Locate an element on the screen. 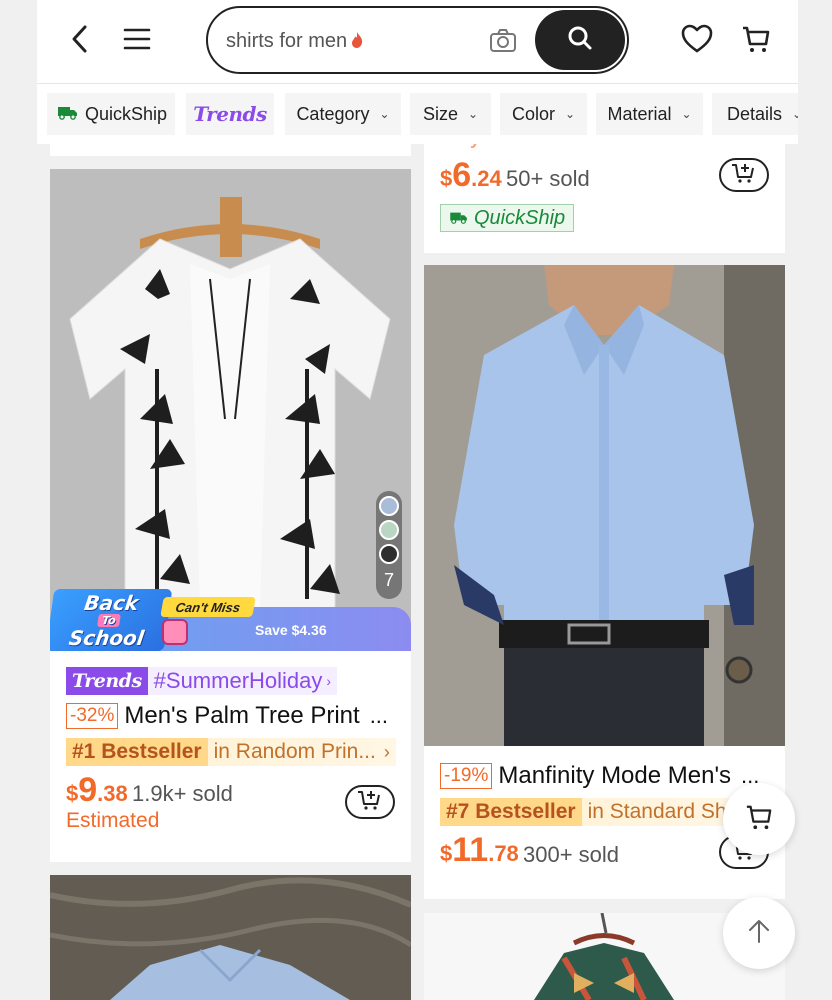 The image size is (832, 1000). sold-count: 50+ sold is located at coordinates (548, 178).